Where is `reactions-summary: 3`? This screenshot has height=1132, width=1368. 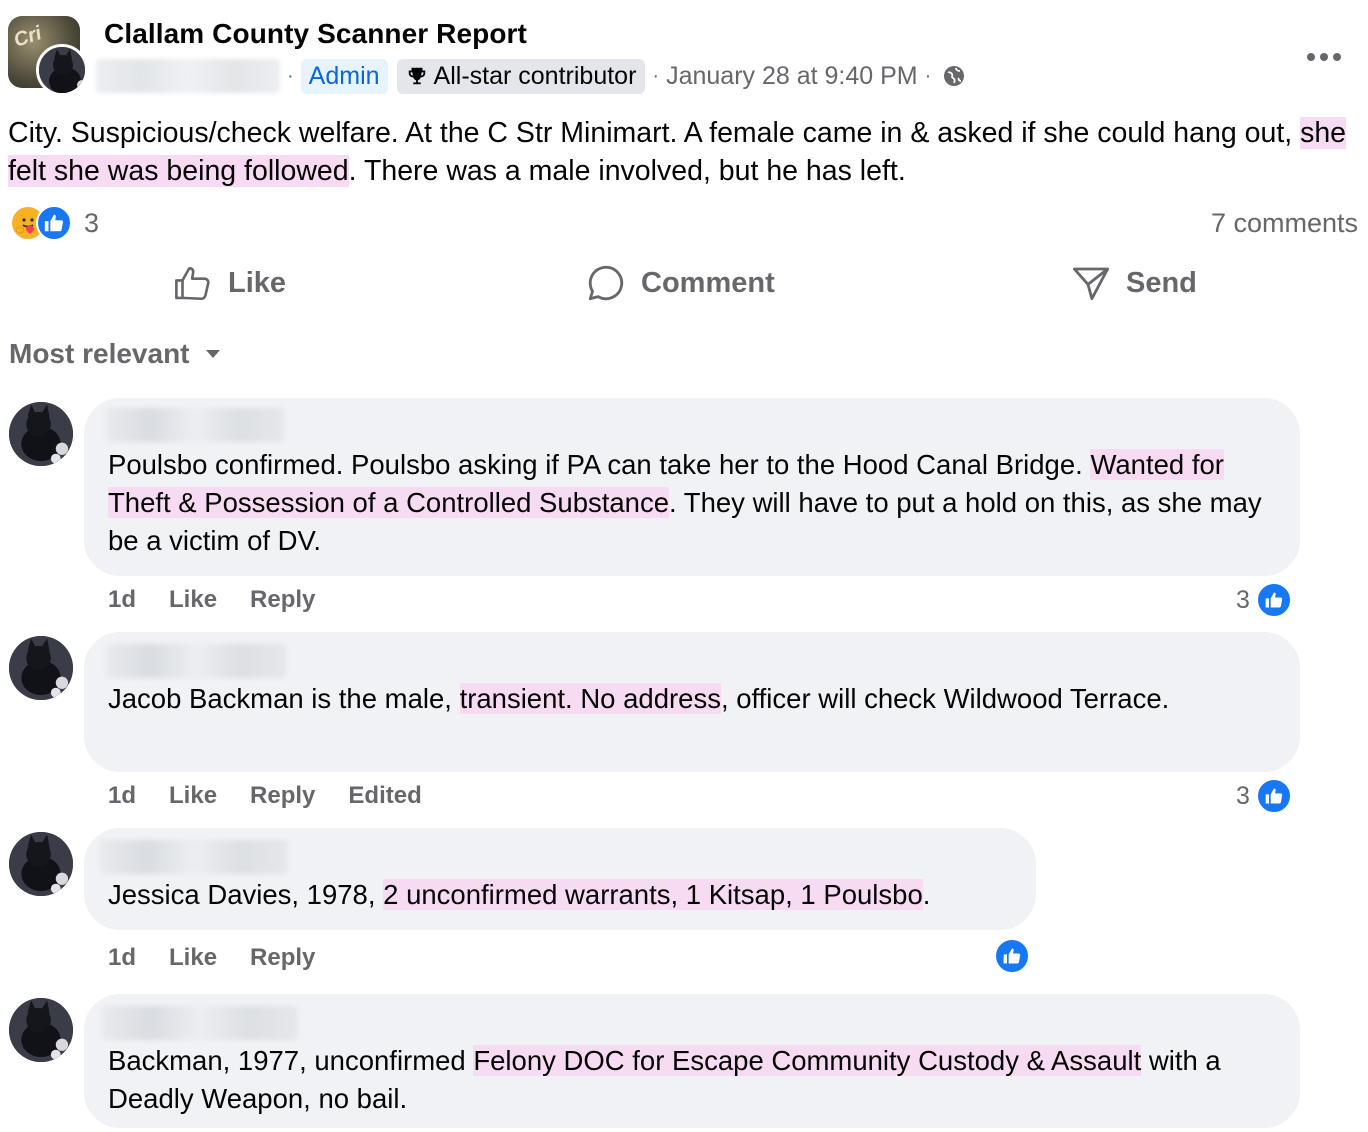
reactions-summary: 3 is located at coordinates (54, 223).